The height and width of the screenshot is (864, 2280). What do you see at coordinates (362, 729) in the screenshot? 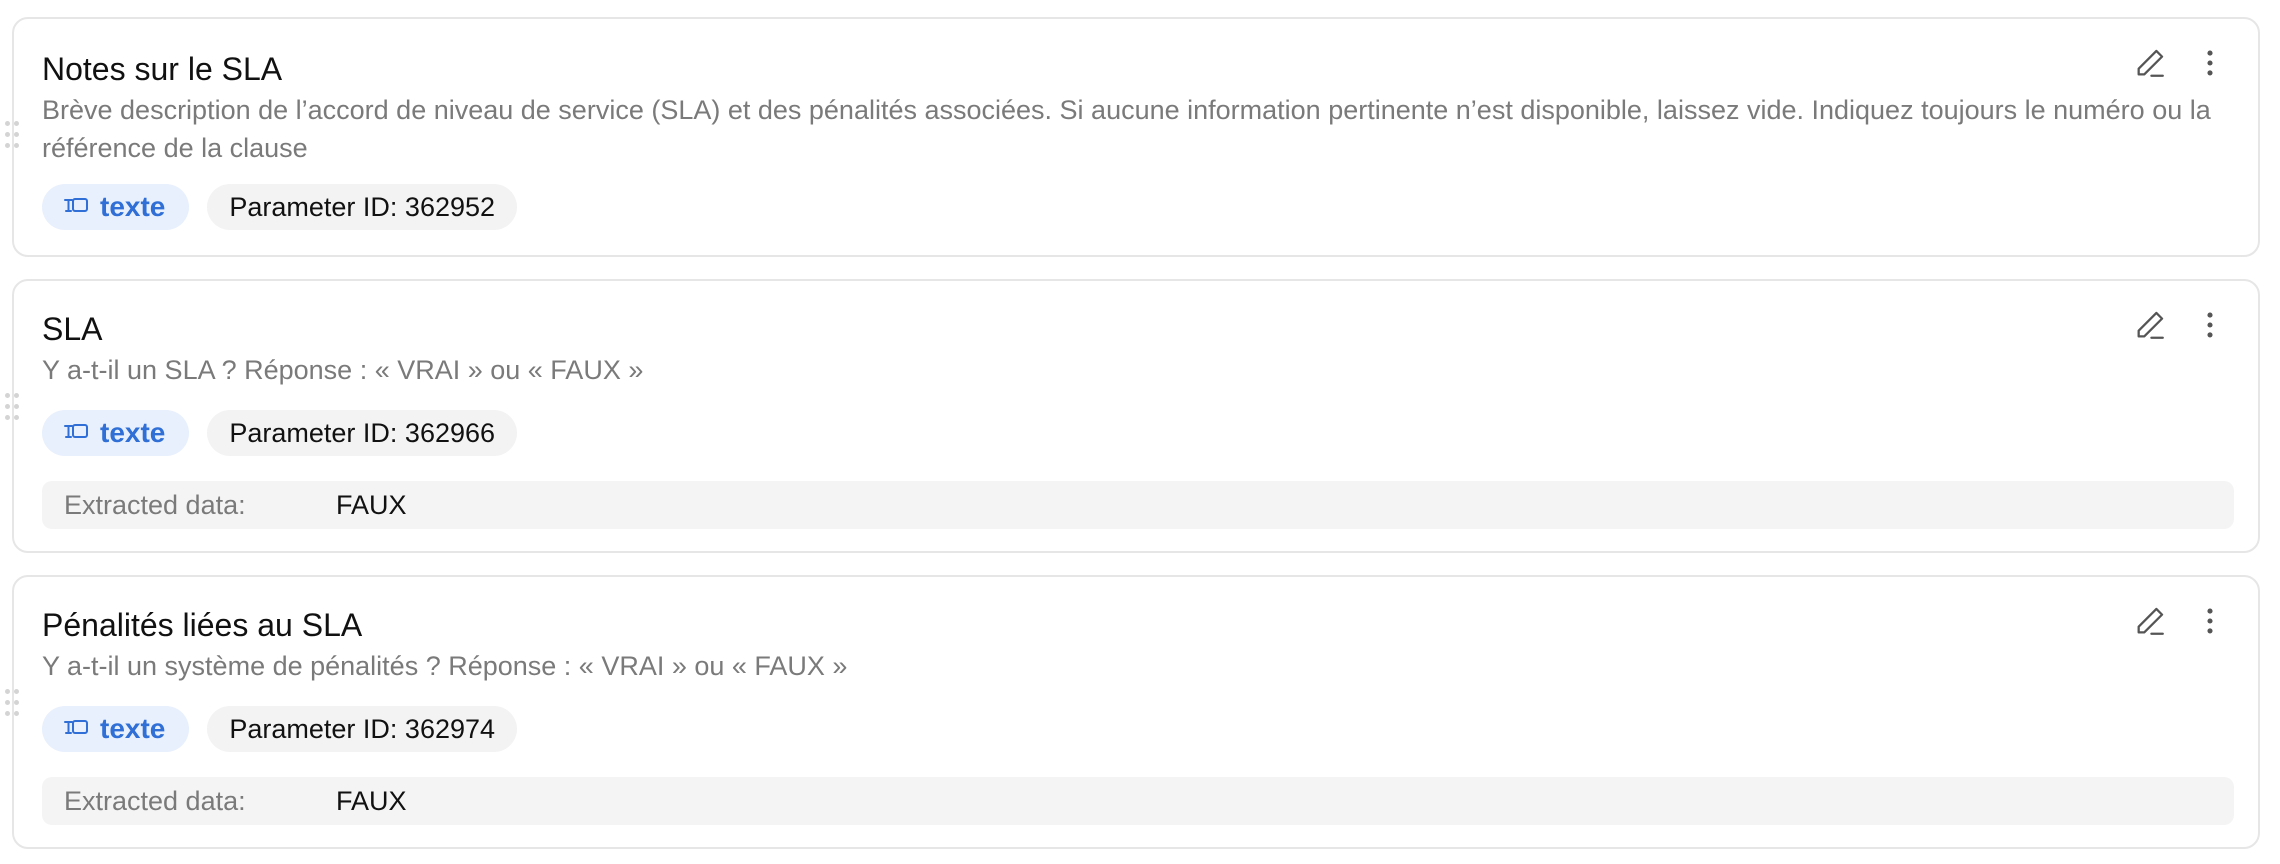
I see `parameter-id-badge: Parameter ID: 362974` at bounding box center [362, 729].